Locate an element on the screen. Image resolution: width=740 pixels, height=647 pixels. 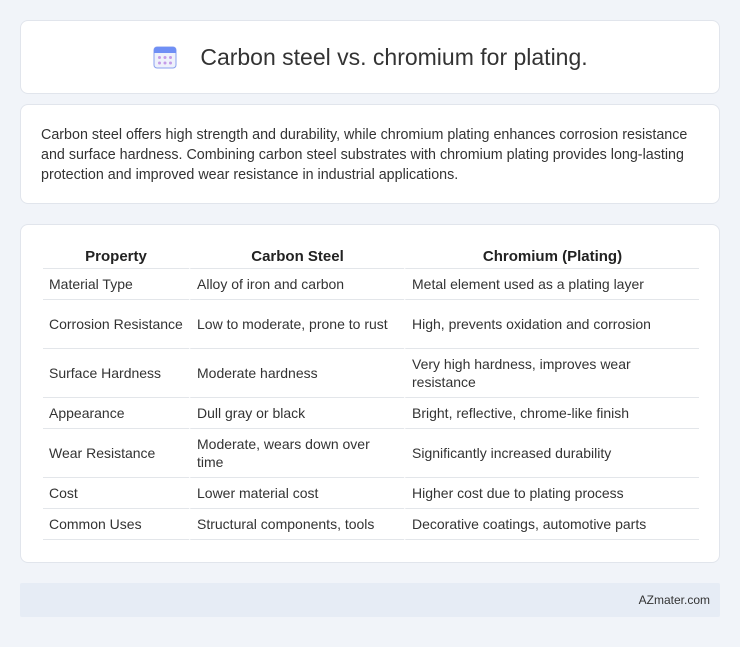
cell-carbon-steel: Low to moderate, prone to rust is located at coordinates (296, 324).